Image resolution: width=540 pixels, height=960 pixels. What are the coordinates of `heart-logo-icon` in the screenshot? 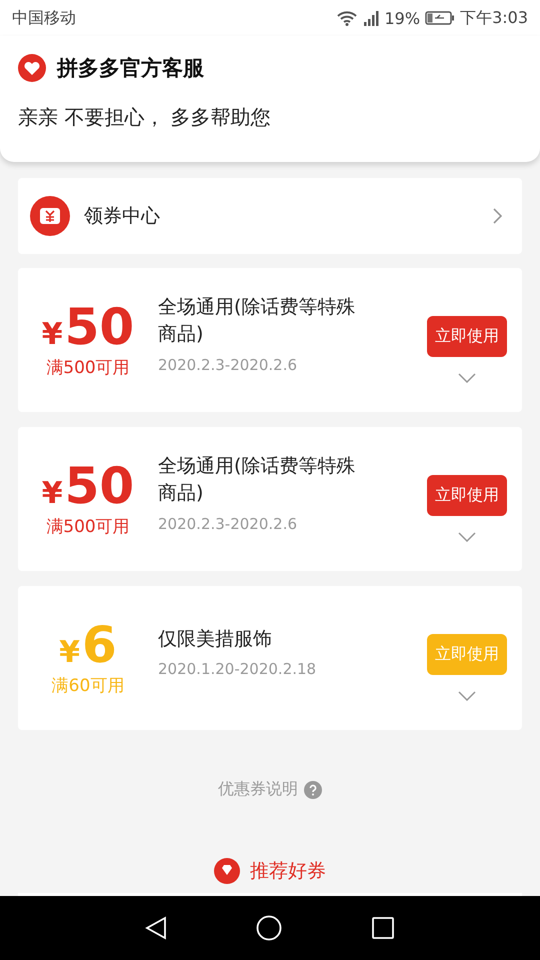 It's located at (32, 68).